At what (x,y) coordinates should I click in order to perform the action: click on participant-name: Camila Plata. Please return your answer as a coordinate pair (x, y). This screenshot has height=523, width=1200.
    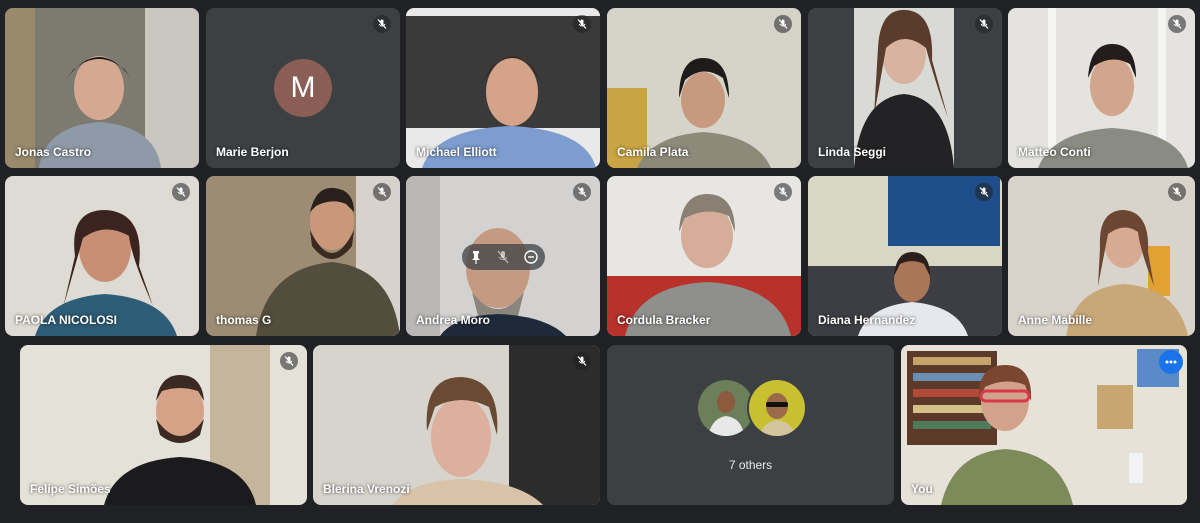
    Looking at the image, I should click on (653, 152).